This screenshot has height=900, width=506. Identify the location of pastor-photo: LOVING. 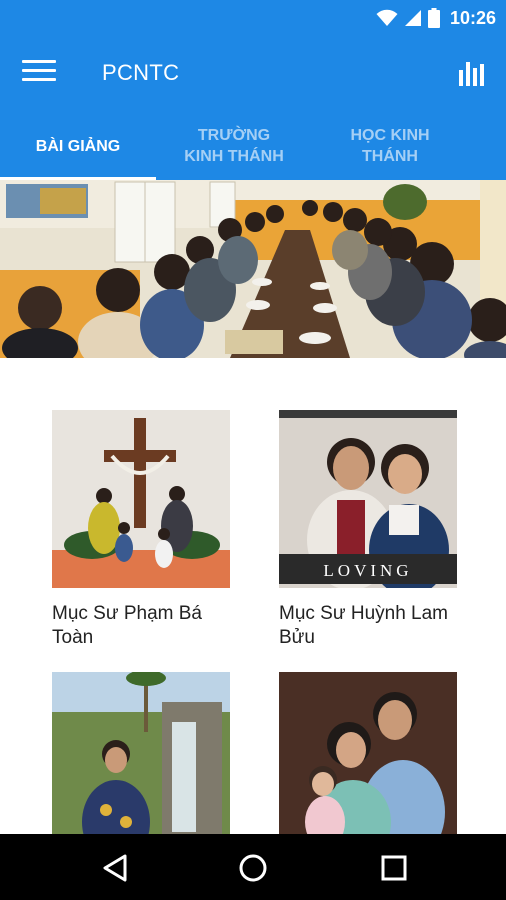
(368, 499).